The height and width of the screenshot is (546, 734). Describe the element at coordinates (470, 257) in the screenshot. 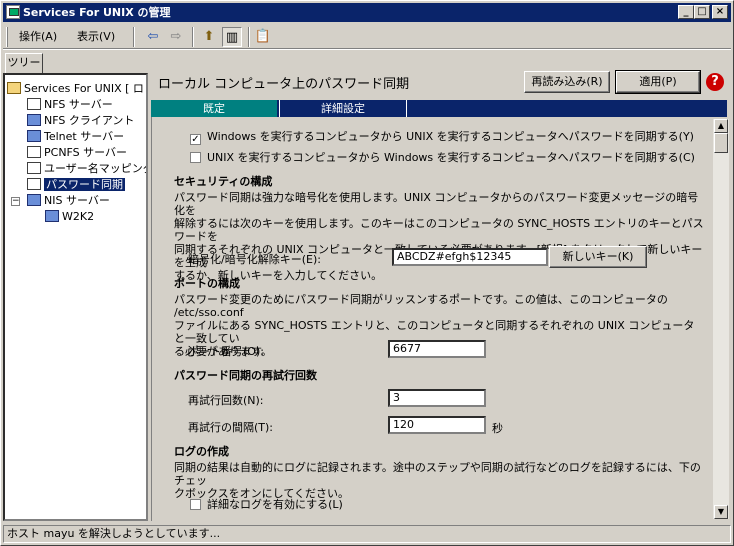

I see `key-input: ABCDZ#efgh$12345` at that location.